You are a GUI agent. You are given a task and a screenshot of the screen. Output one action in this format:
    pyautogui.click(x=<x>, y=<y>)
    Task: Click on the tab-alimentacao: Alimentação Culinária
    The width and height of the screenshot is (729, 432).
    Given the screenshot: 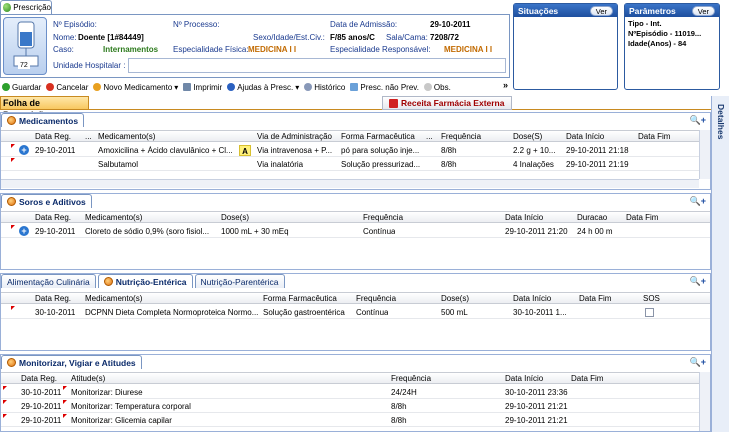 What is the action you would take?
    pyautogui.click(x=48, y=281)
    